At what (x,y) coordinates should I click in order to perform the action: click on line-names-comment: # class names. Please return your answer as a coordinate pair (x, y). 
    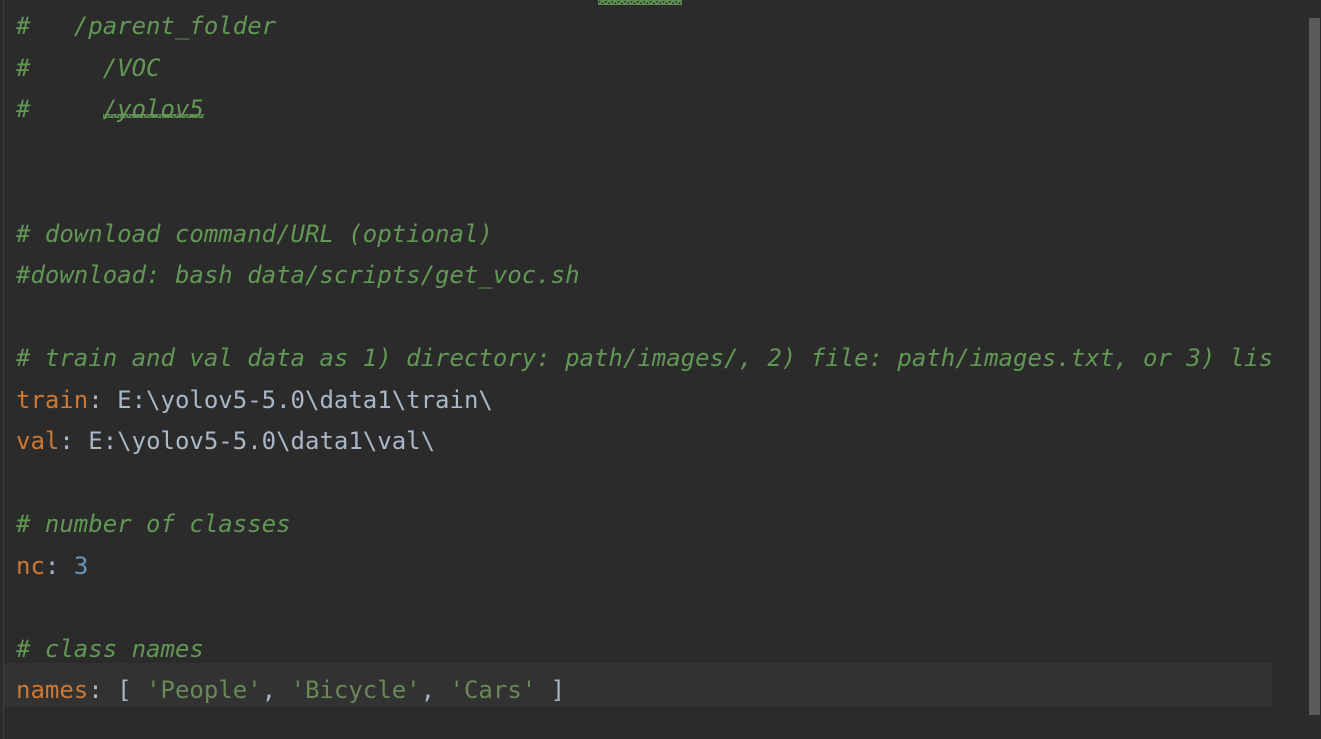
    Looking at the image, I should click on (110, 650).